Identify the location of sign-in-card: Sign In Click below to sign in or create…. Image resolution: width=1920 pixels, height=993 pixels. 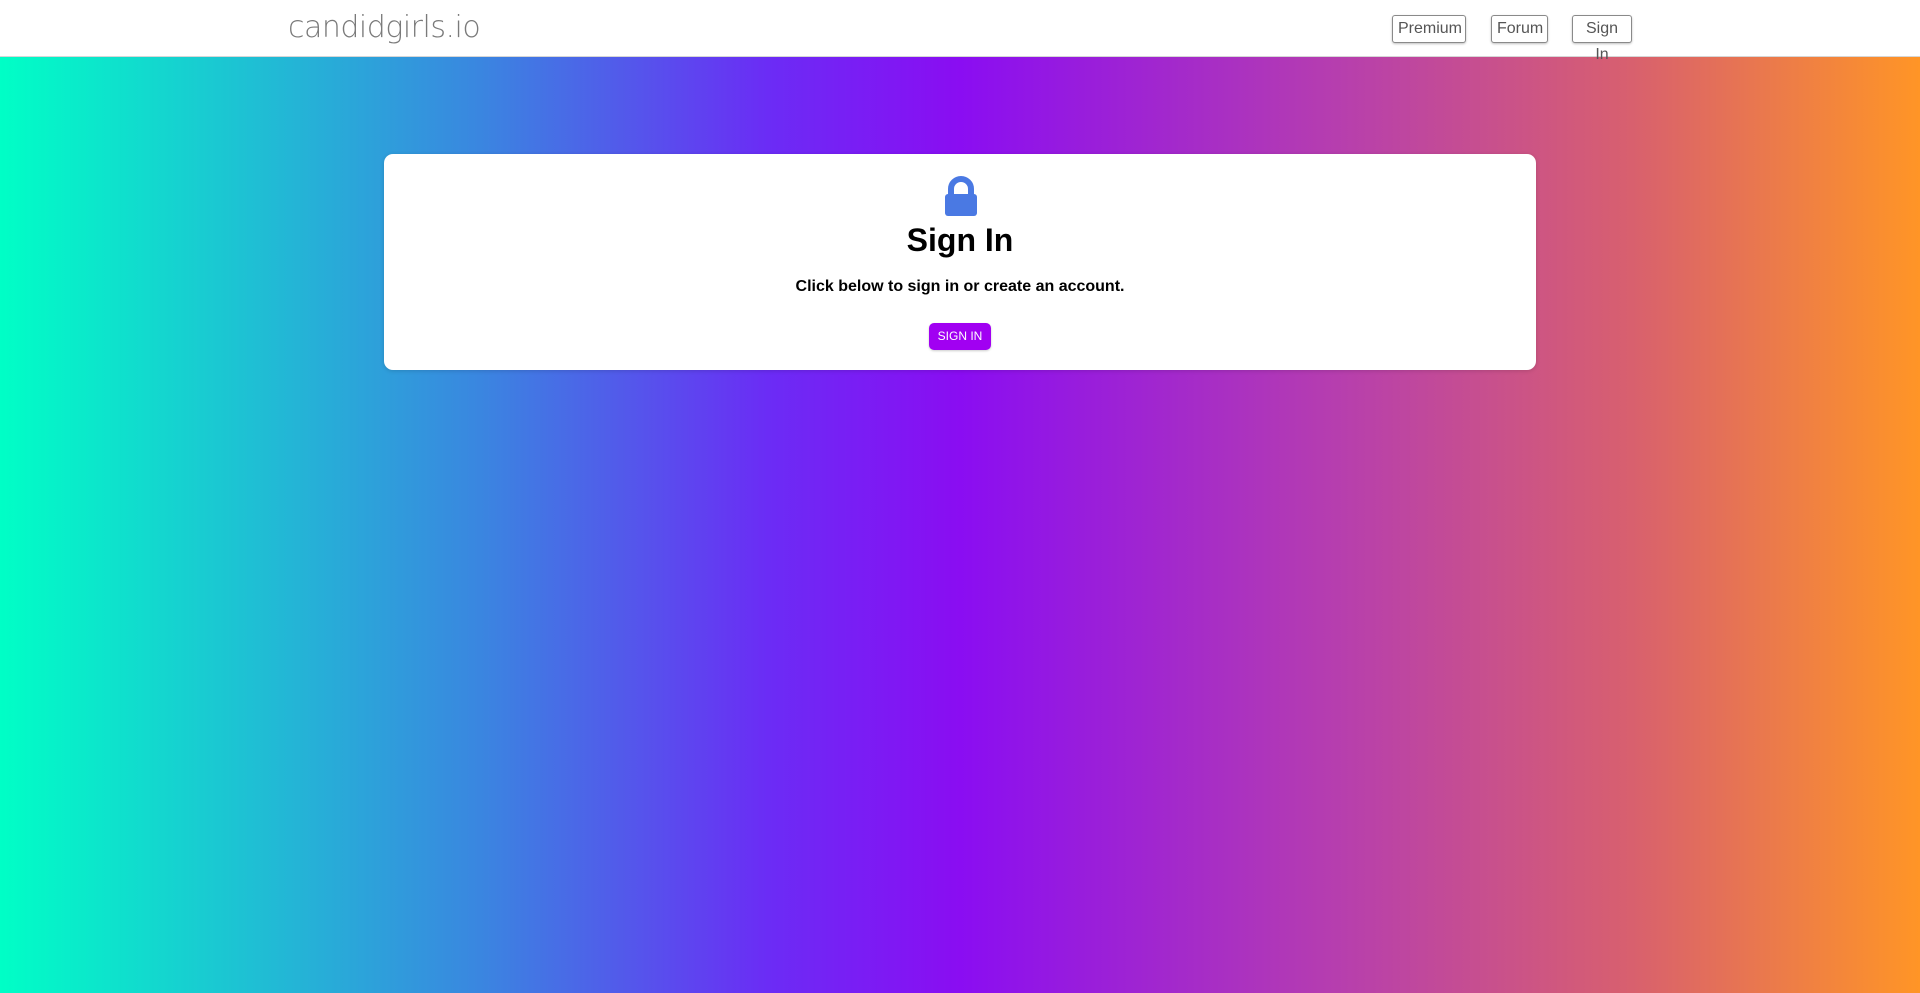
(960, 262).